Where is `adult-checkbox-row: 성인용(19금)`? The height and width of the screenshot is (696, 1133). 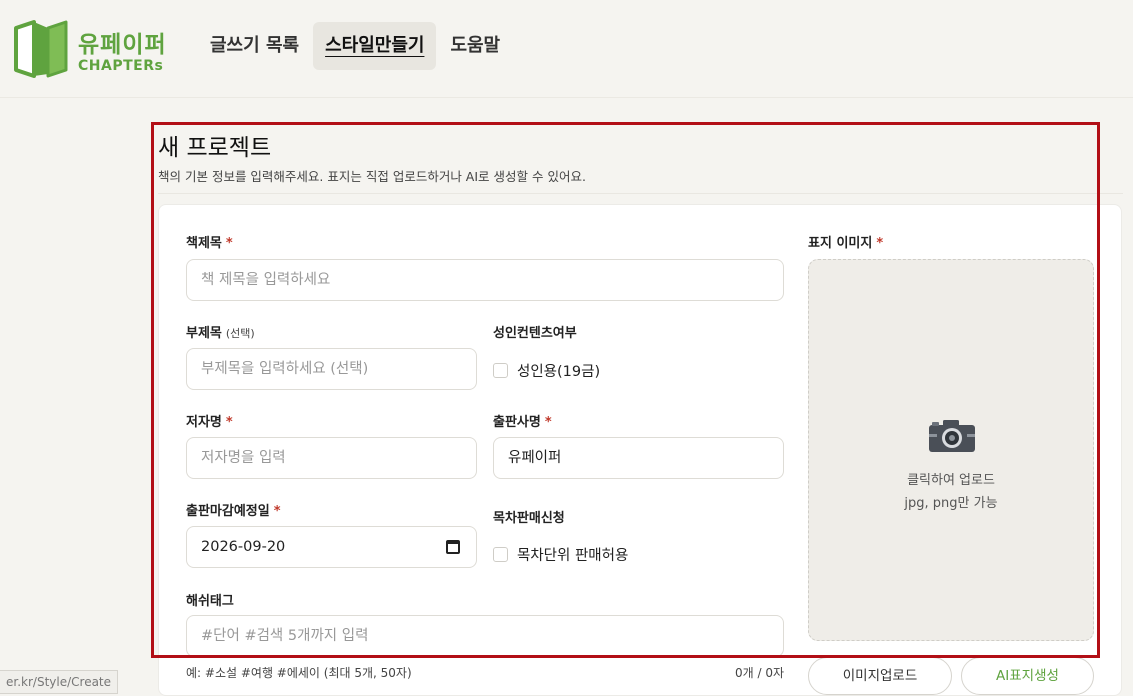 adult-checkbox-row: 성인용(19금) is located at coordinates (546, 370).